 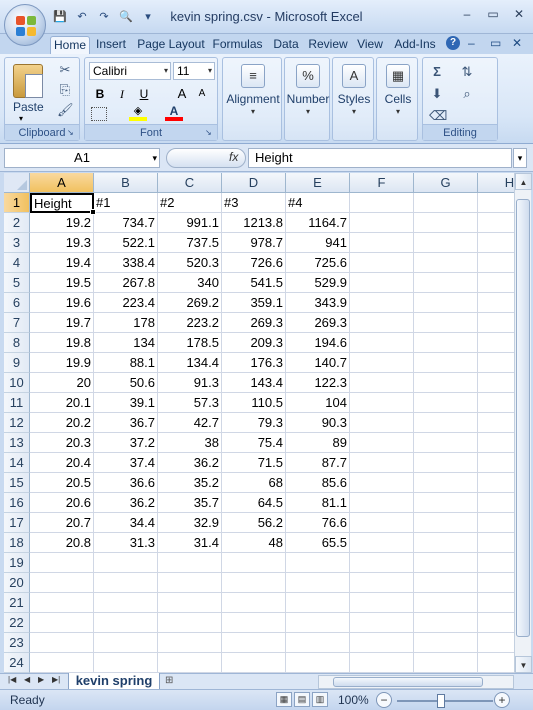 What do you see at coordinates (190, 283) in the screenshot?
I see `cell-c5: 340` at bounding box center [190, 283].